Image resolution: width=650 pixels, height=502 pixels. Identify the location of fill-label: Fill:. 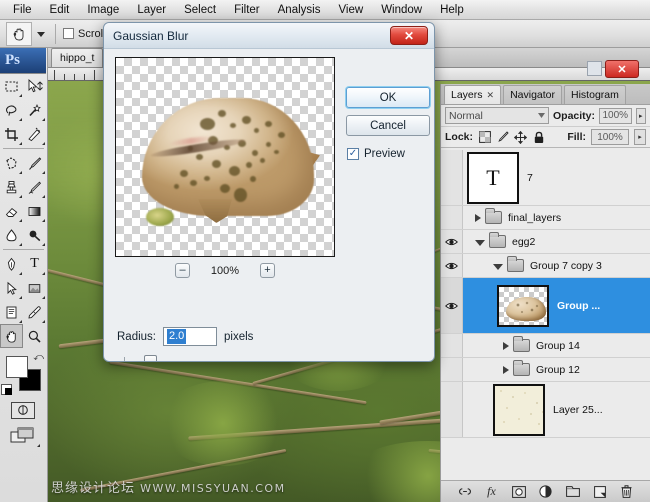
(576, 137).